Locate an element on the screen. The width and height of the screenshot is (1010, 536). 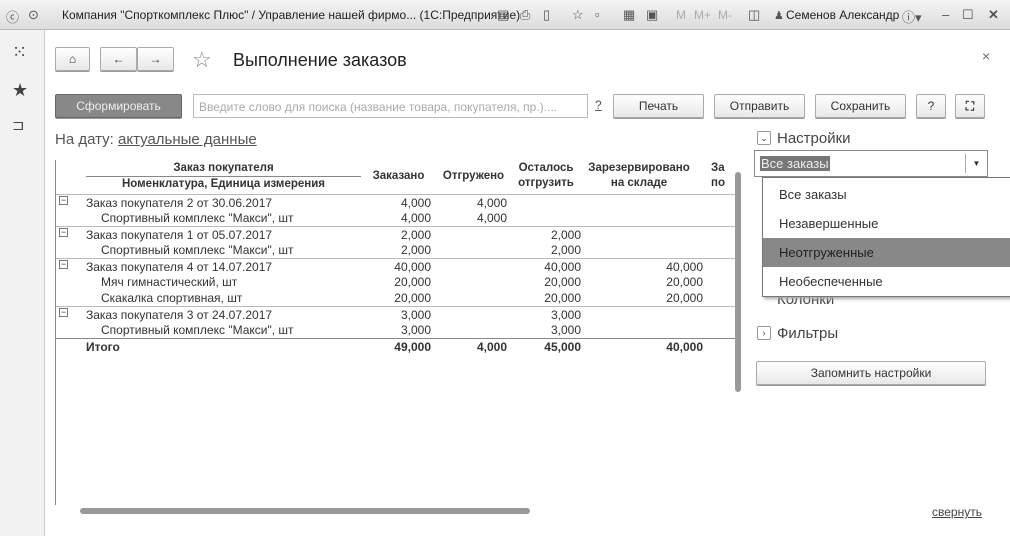
row-name: Заказ покупателя 2 от 30.06.2017 is located at coordinates (179, 203).